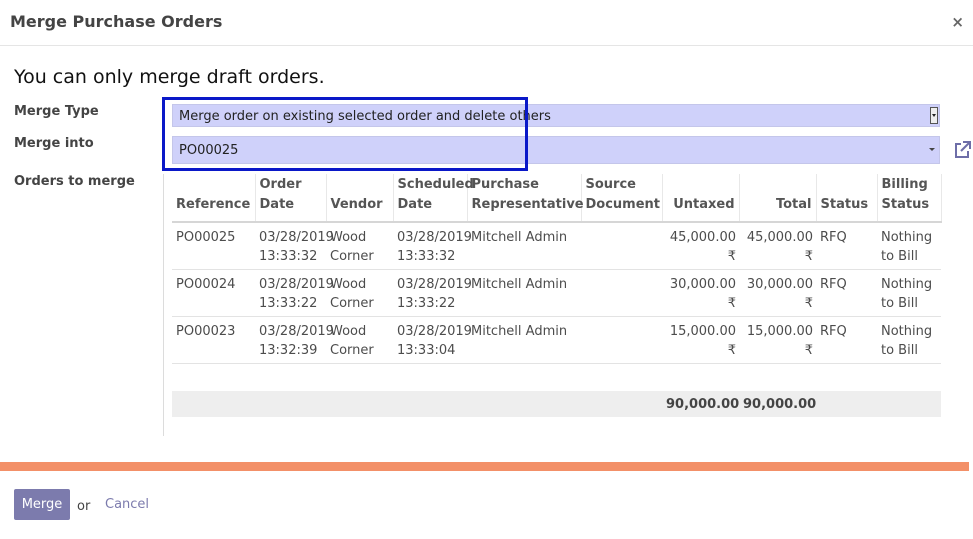  Describe the element at coordinates (556, 150) in the screenshot. I see `merge-into-field: PO00025` at that location.